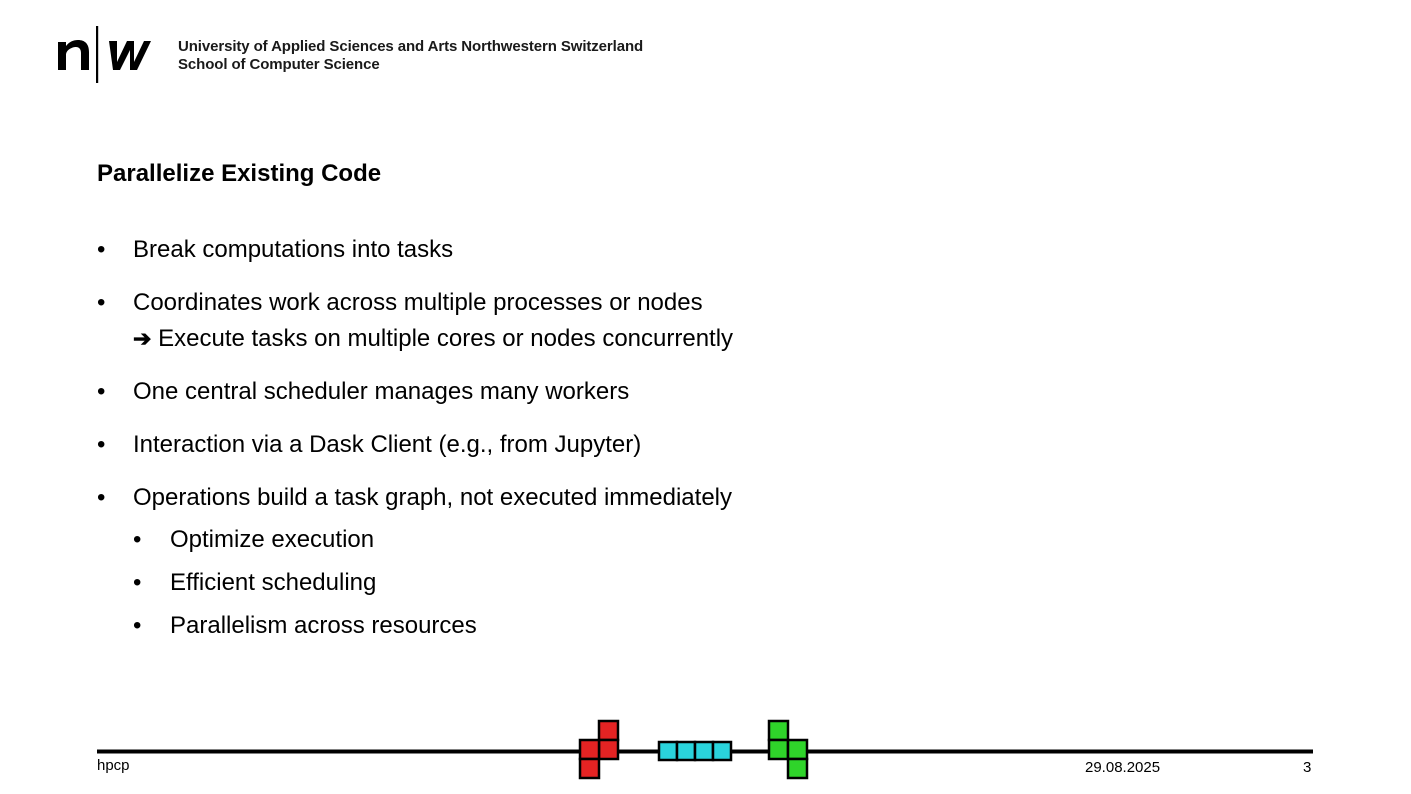  Describe the element at coordinates (272, 539) in the screenshot. I see `sub-bullet-text: Optimize execution` at that location.